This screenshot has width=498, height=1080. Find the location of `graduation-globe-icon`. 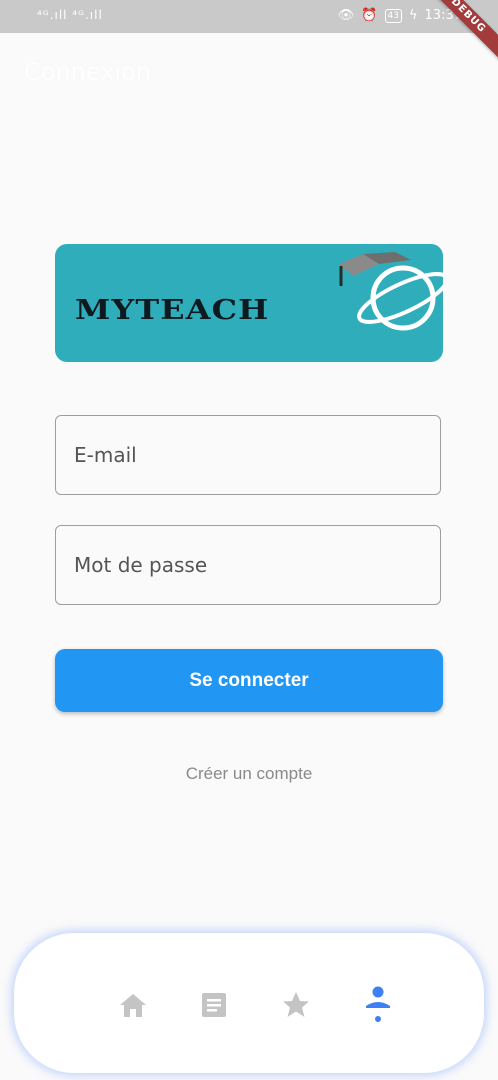

graduation-globe-icon is located at coordinates (391, 291).